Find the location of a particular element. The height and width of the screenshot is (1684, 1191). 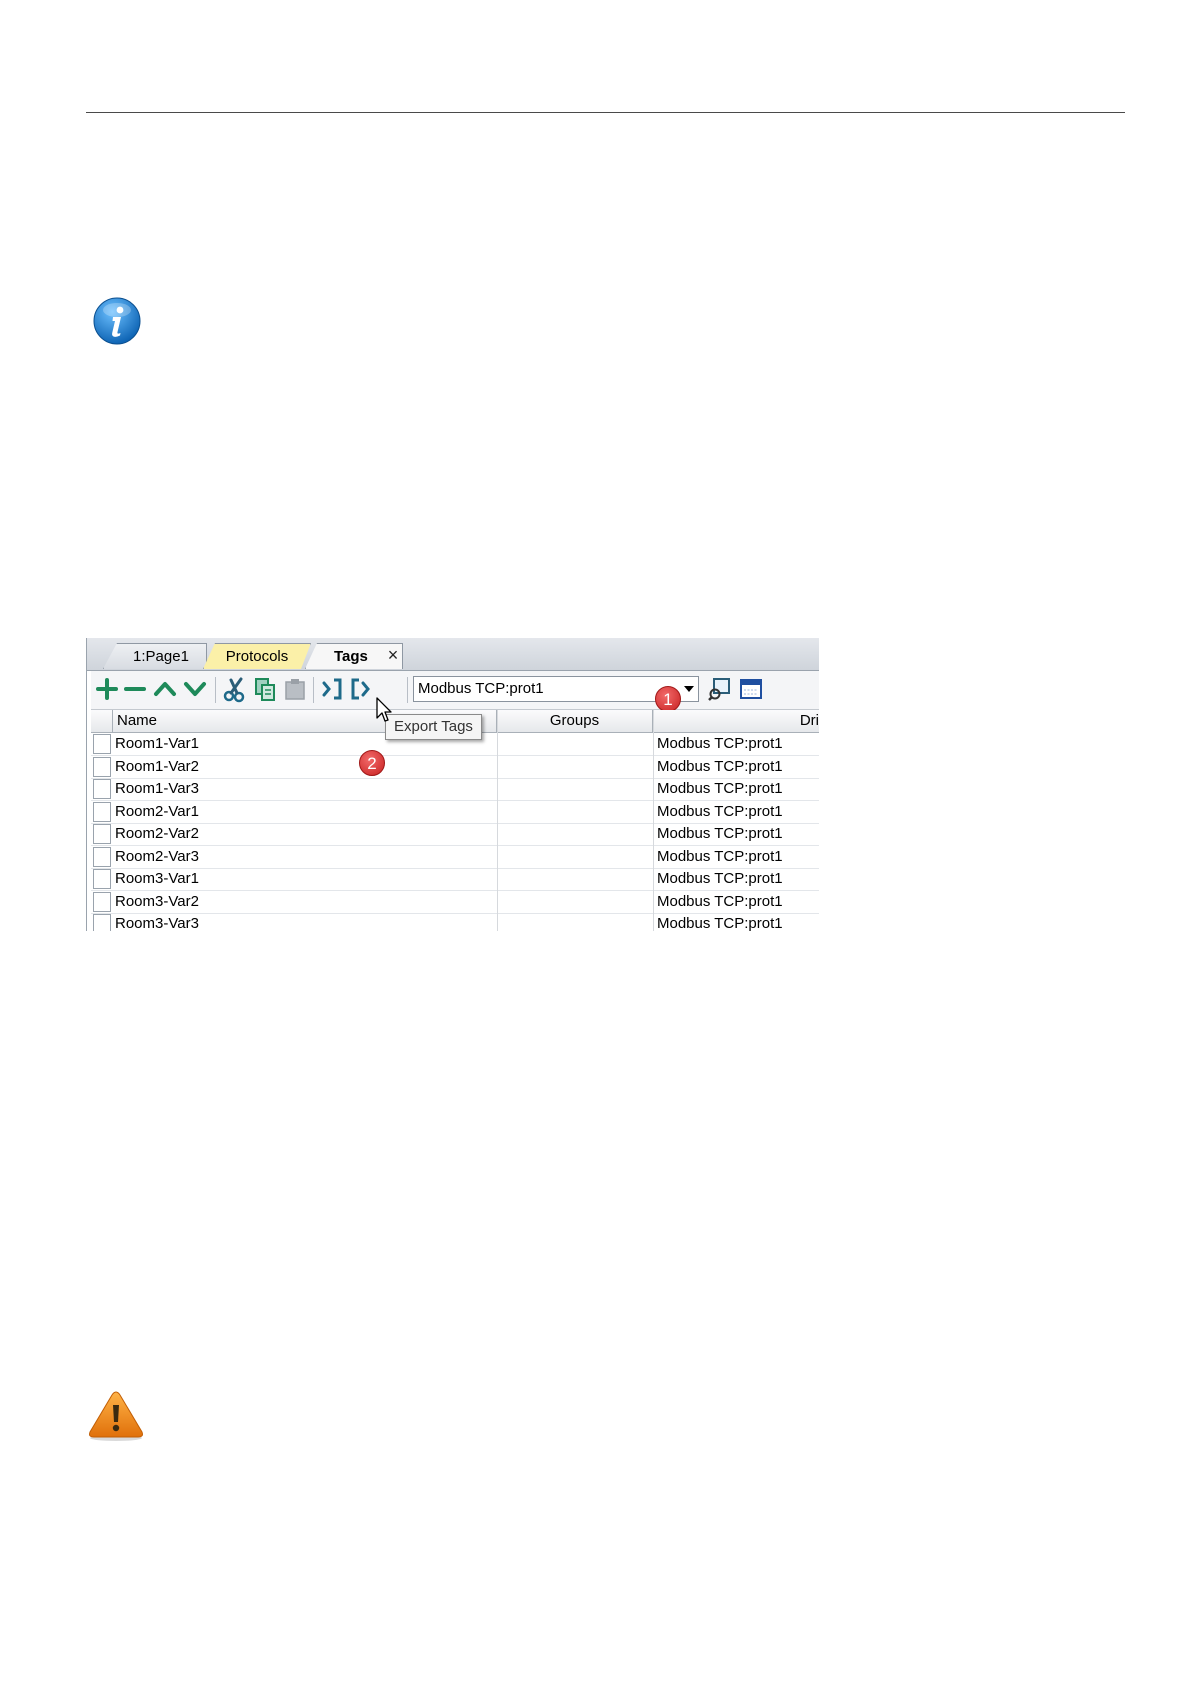

protocol-select-value: Modbus TCP:prot1 is located at coordinates (481, 688).